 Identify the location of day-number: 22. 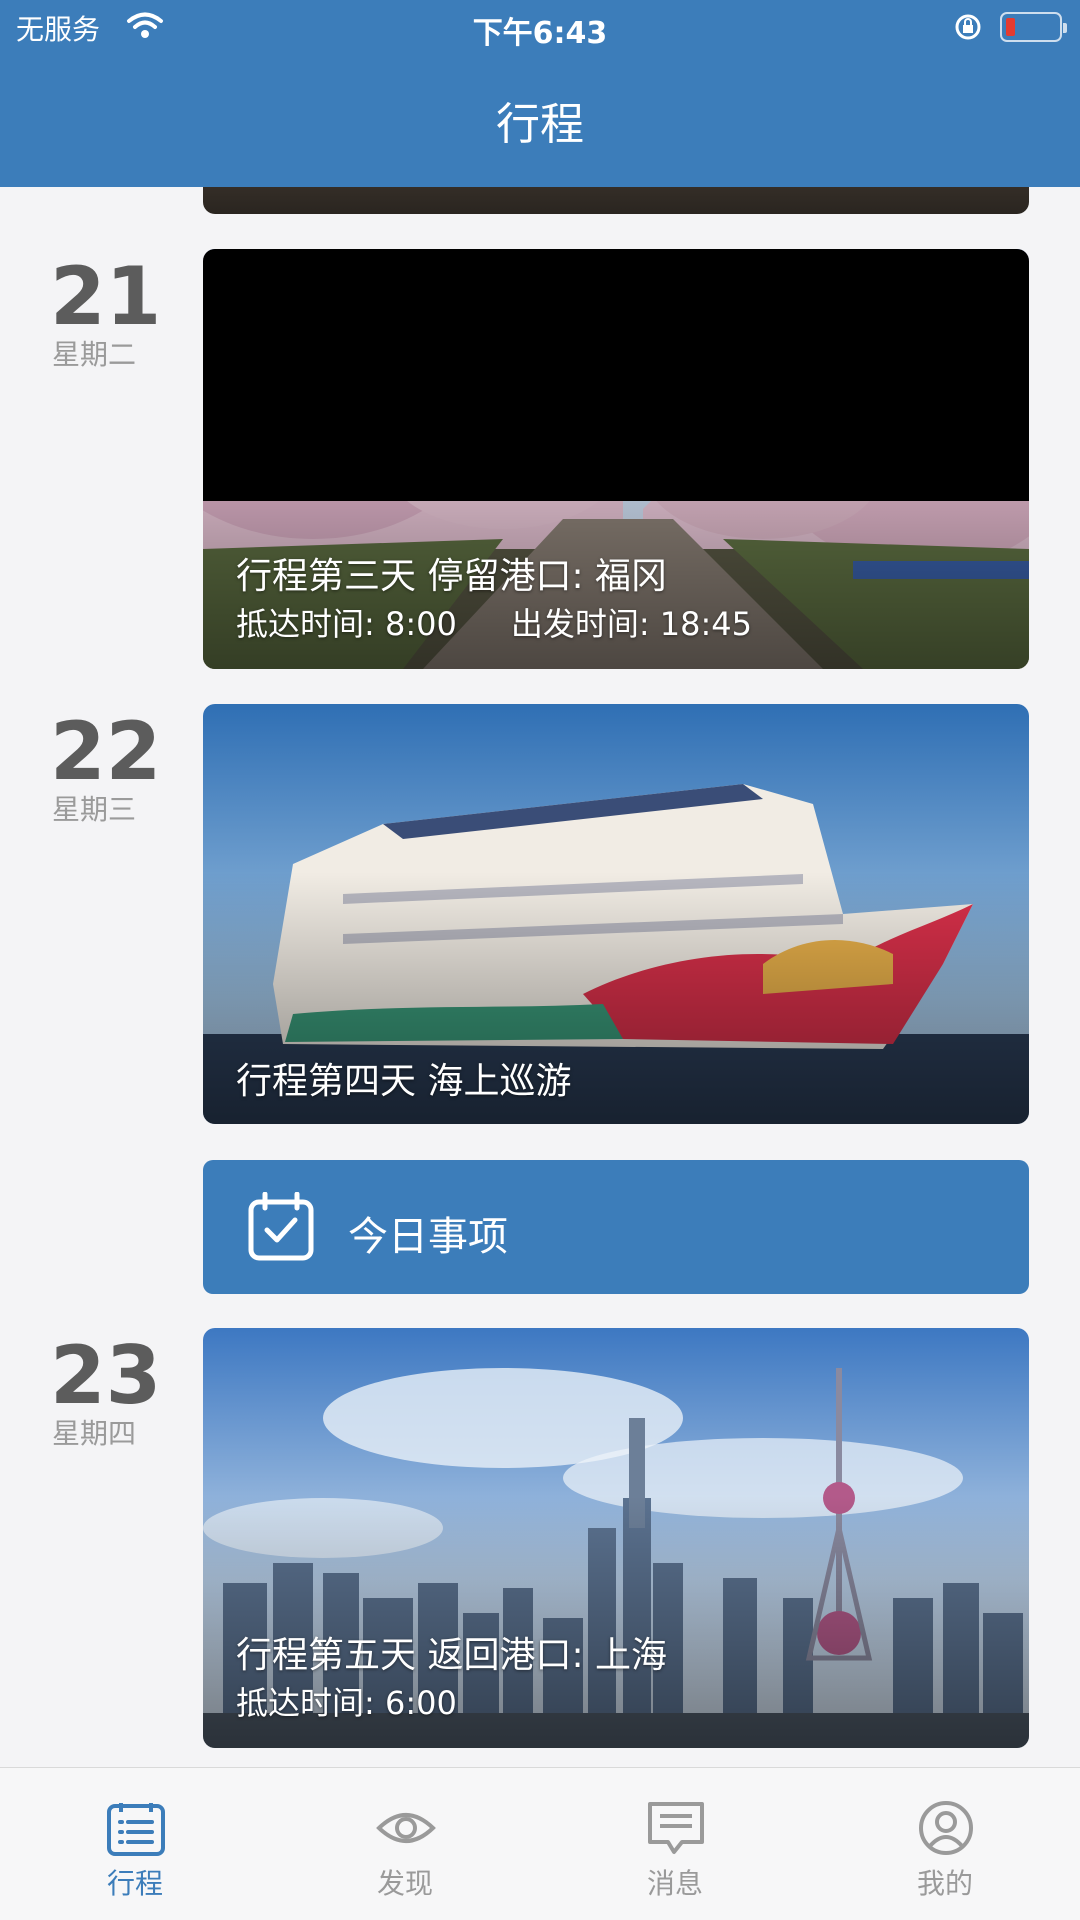
(106, 751).